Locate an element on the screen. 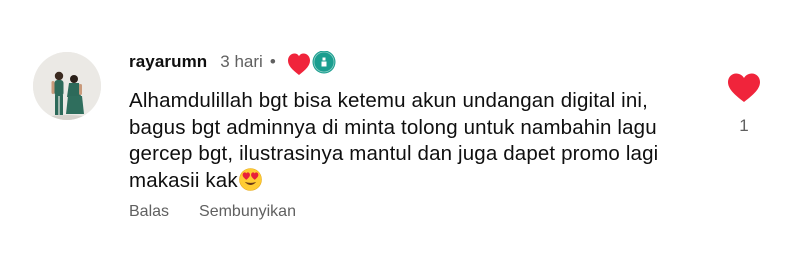 This screenshot has width=800, height=270. comment-header: rayarumn 3 hari • is located at coordinates (233, 62).